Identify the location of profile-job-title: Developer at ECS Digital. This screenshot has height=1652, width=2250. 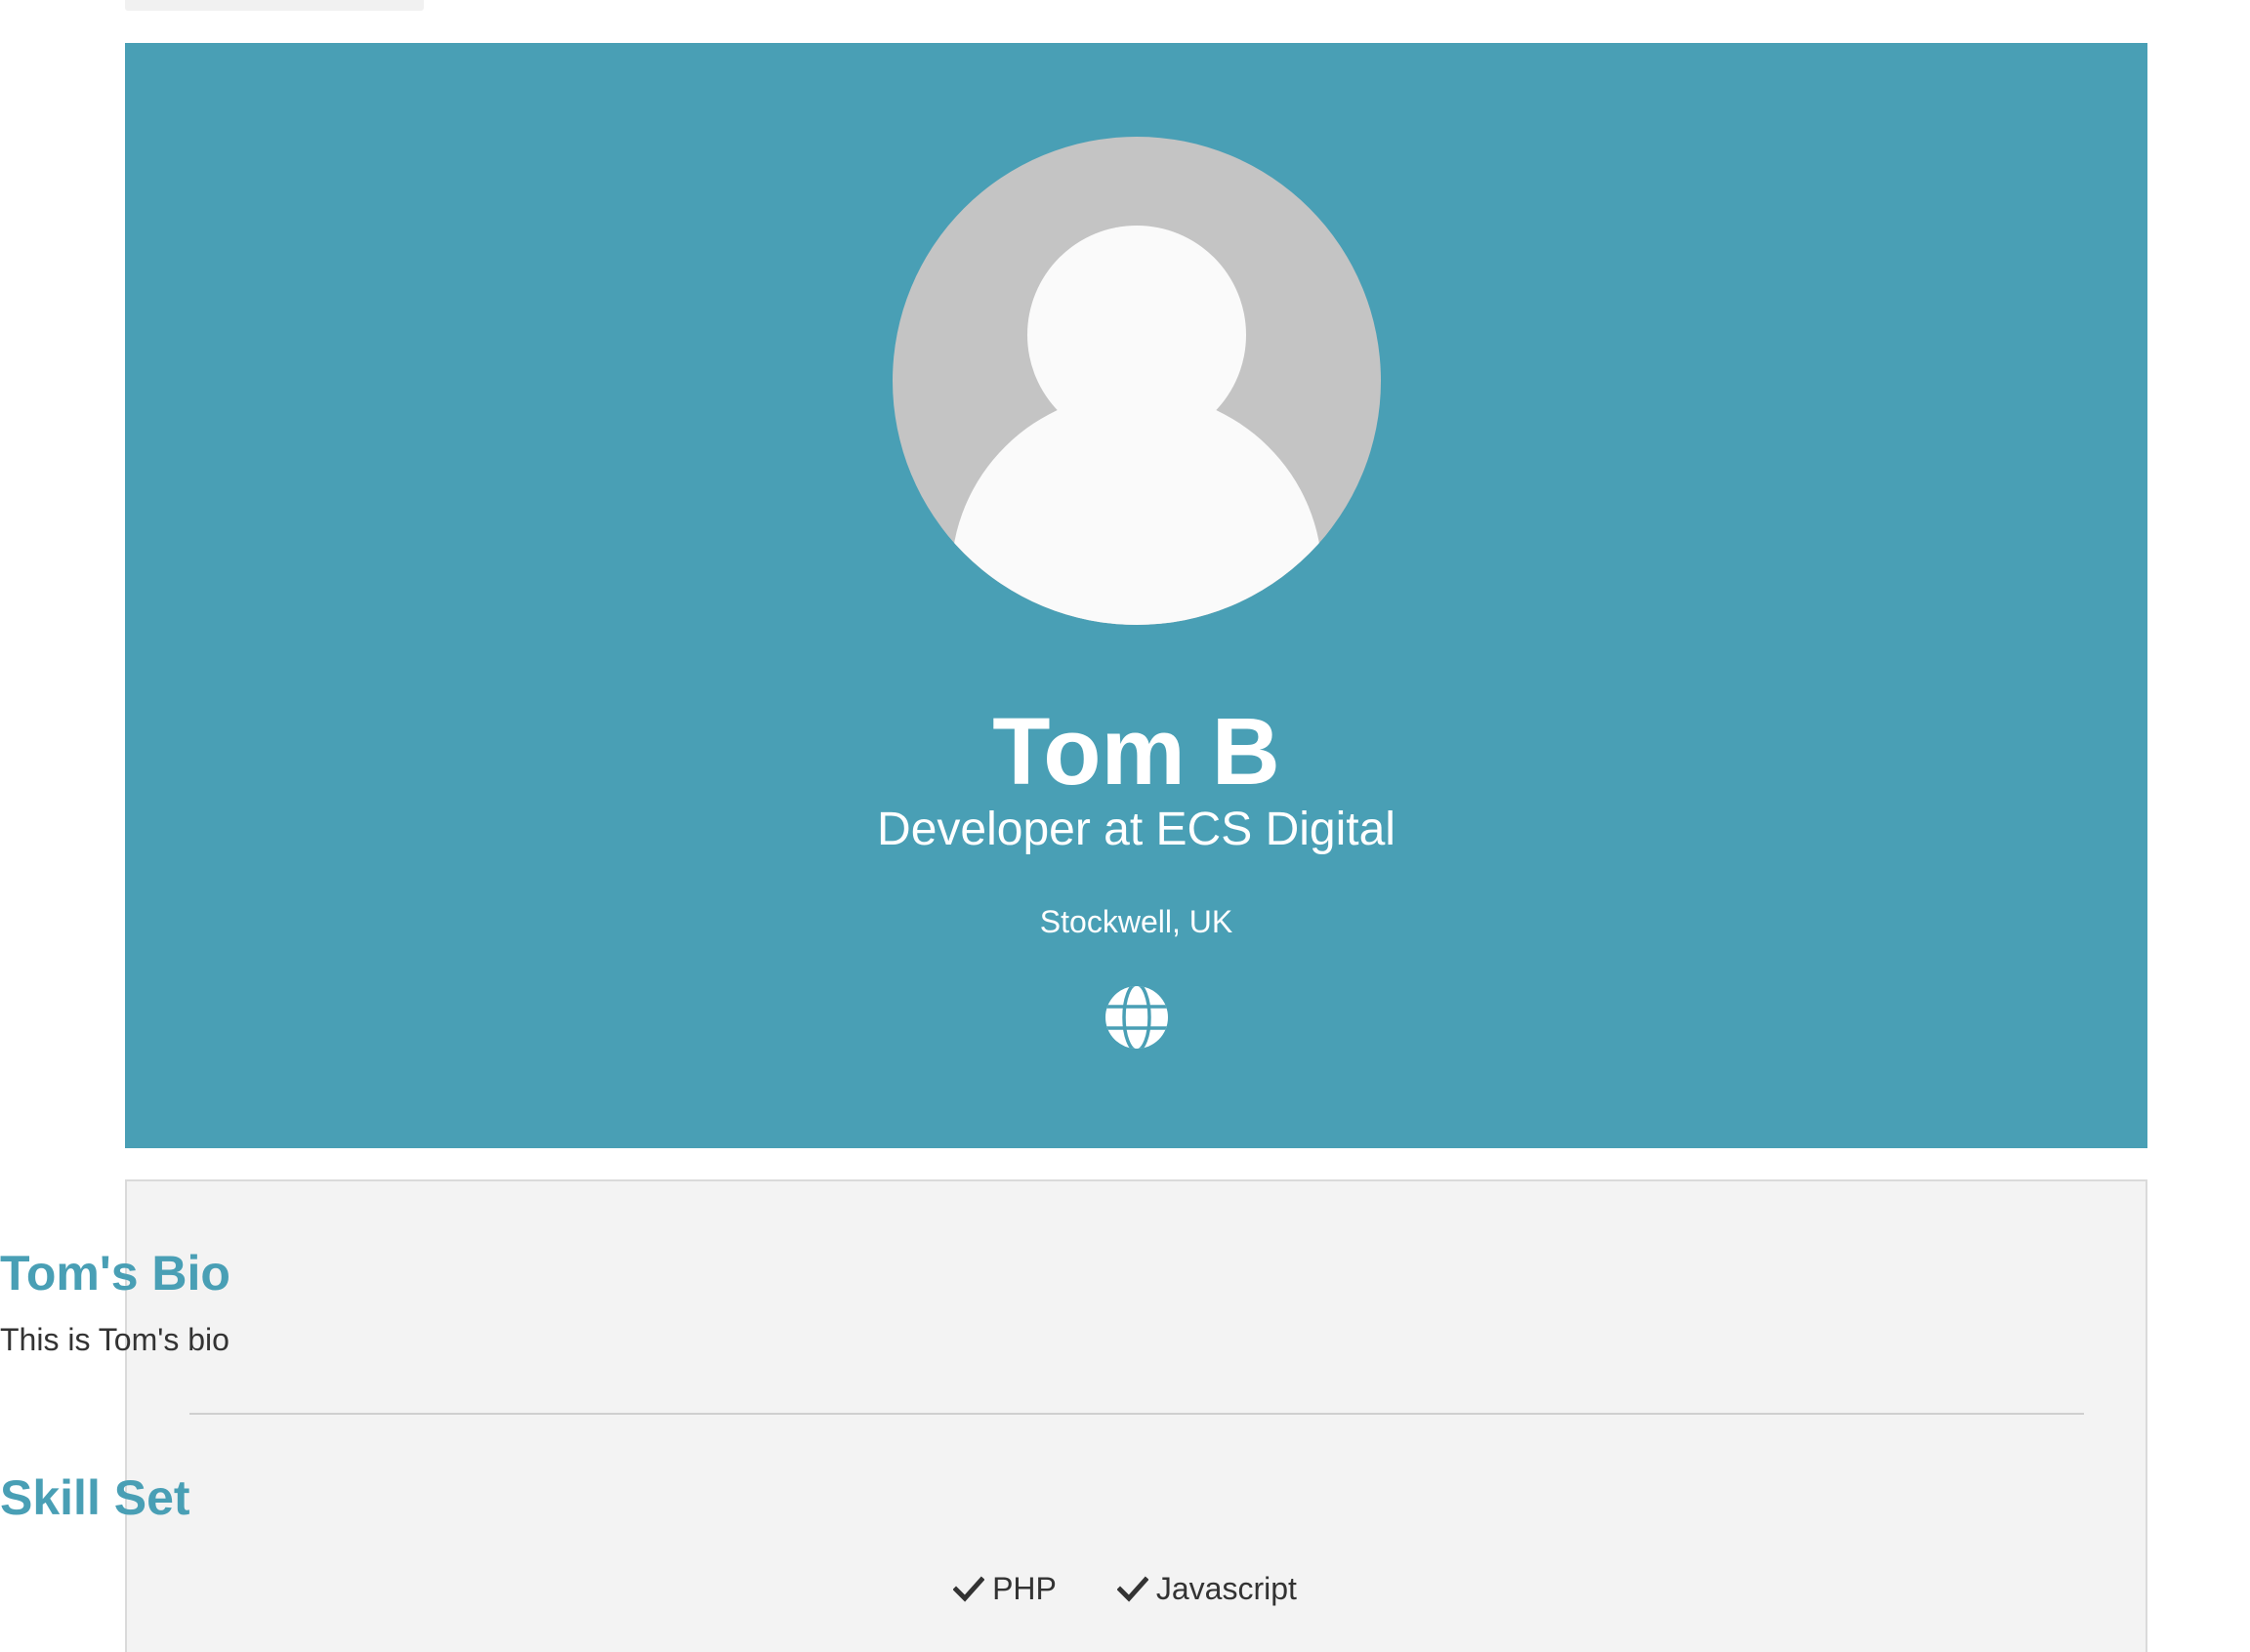
(1136, 829).